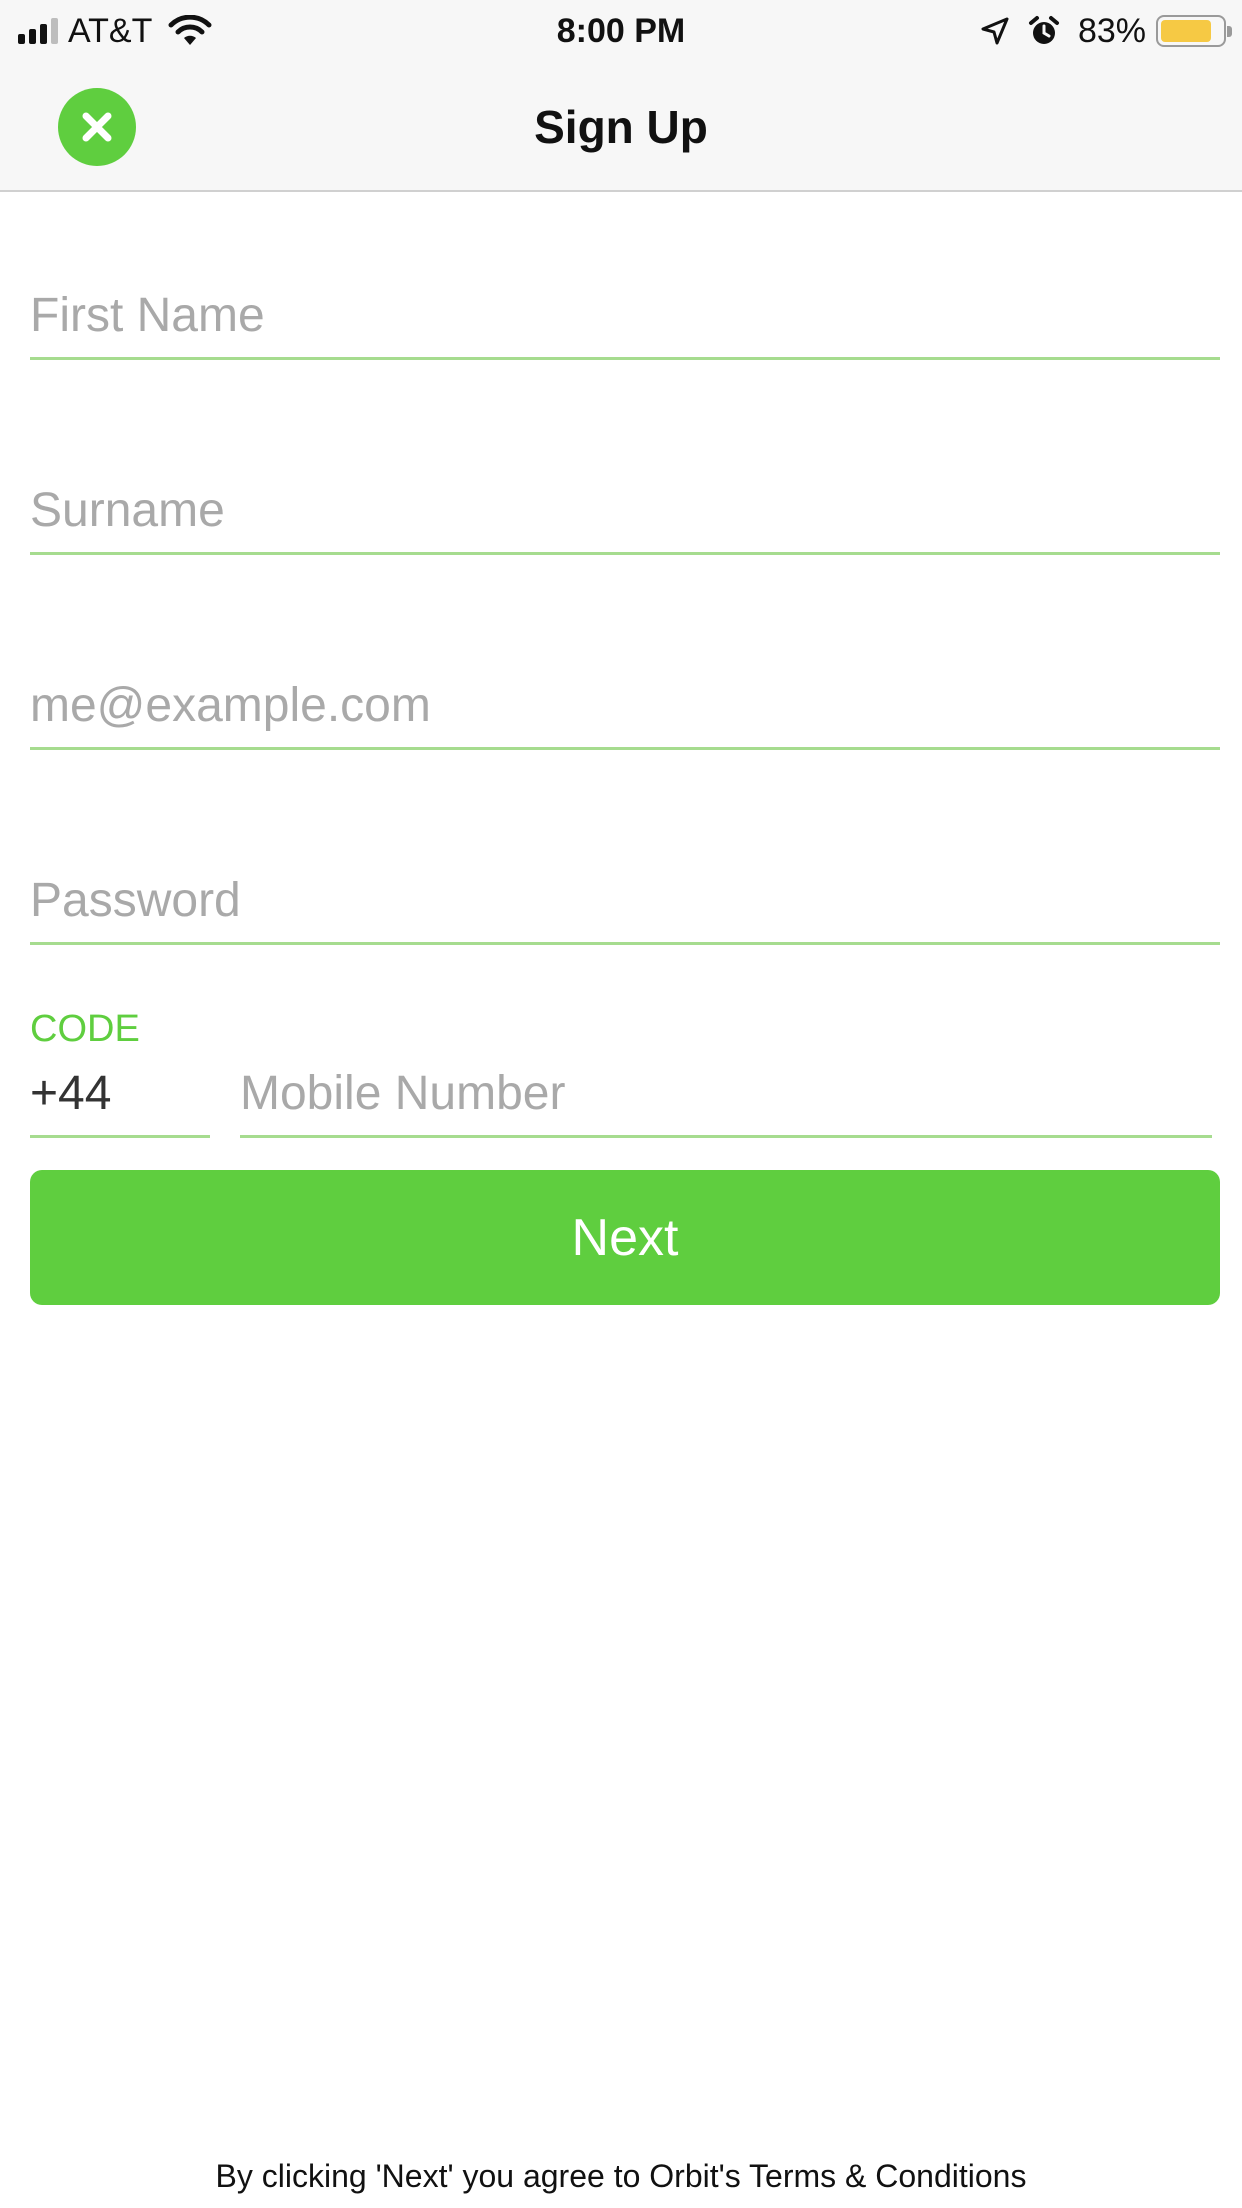 The height and width of the screenshot is (2208, 1242). I want to click on first-name-field, so click(625, 318).